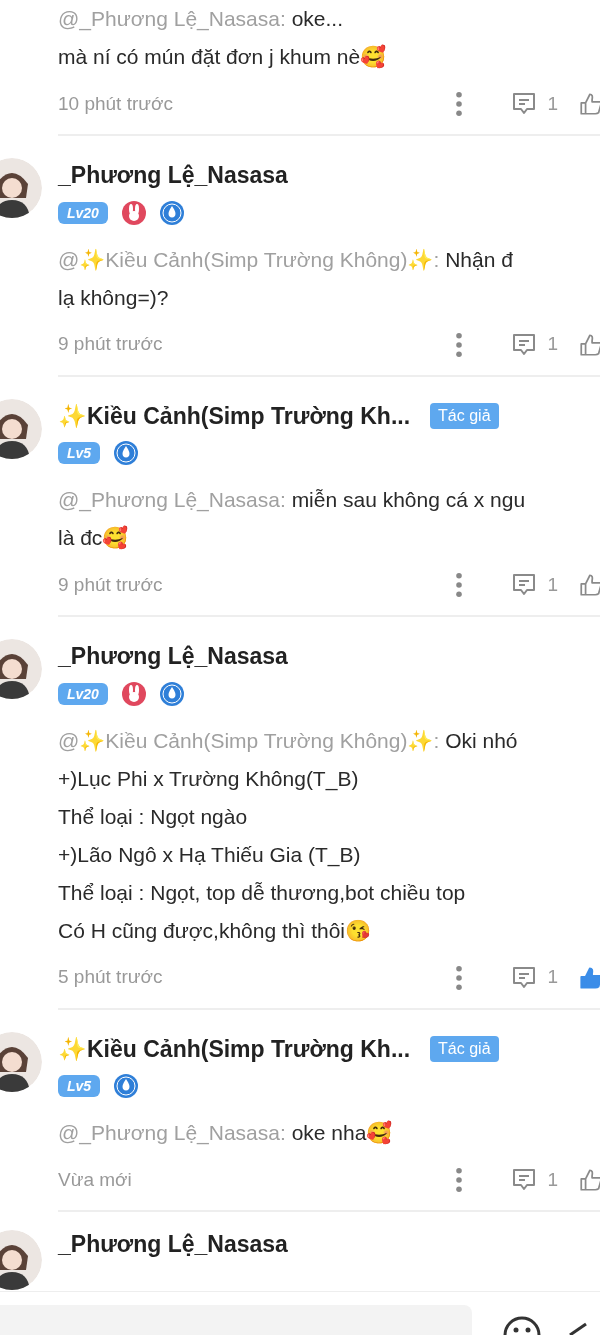  What do you see at coordinates (223, 38) in the screenshot?
I see `comment-text: @_Phương Lệ_Nasasa: oke... mà ní có mún đặt đơn j khum nè🥰` at bounding box center [223, 38].